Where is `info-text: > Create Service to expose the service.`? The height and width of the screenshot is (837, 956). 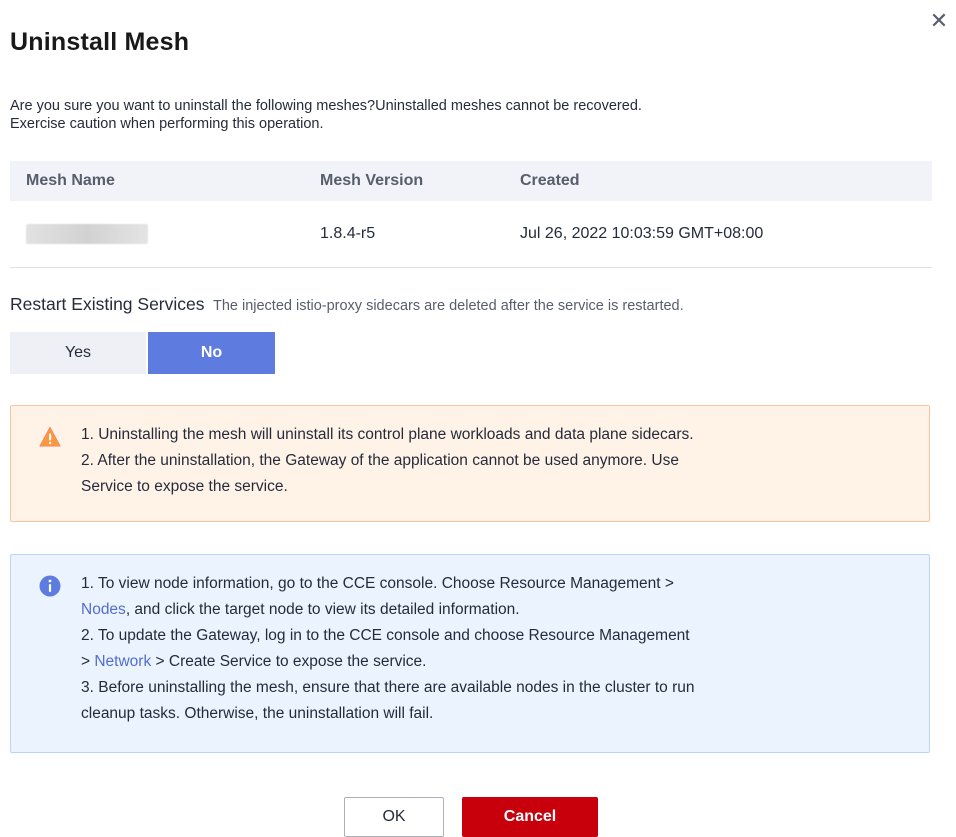
info-text: > Create Service to expose the service. is located at coordinates (289, 661).